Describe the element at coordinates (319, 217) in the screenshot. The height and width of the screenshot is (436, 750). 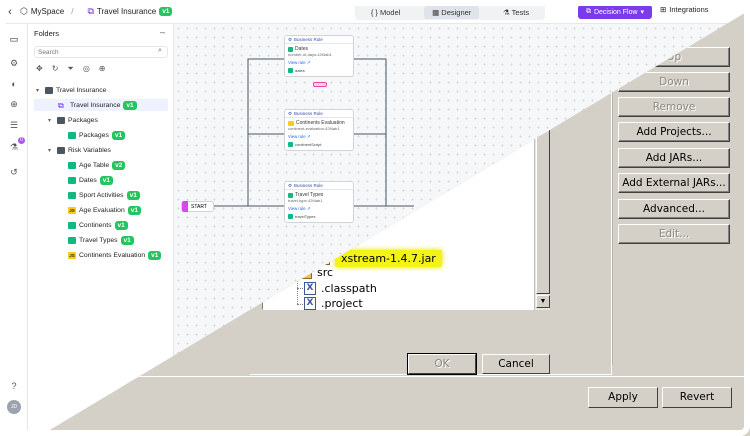
I see `node-output: travelTypes` at that location.